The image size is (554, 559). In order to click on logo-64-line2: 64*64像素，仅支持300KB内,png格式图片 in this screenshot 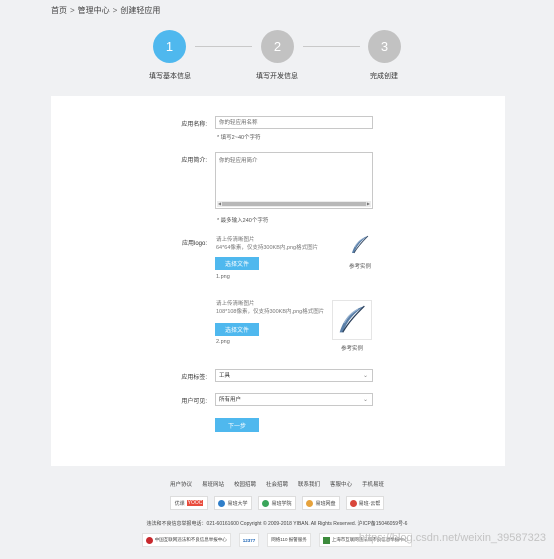, I will do `click(267, 248)`.